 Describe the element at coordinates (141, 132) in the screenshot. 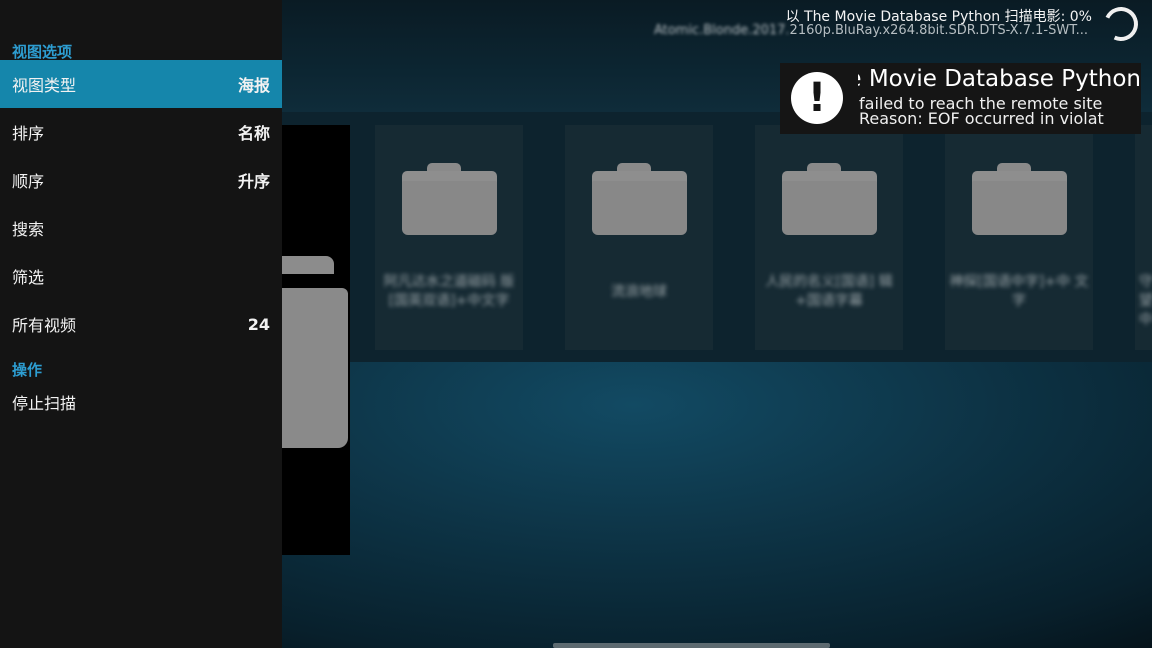

I see `sort-item: 排序 名称` at that location.